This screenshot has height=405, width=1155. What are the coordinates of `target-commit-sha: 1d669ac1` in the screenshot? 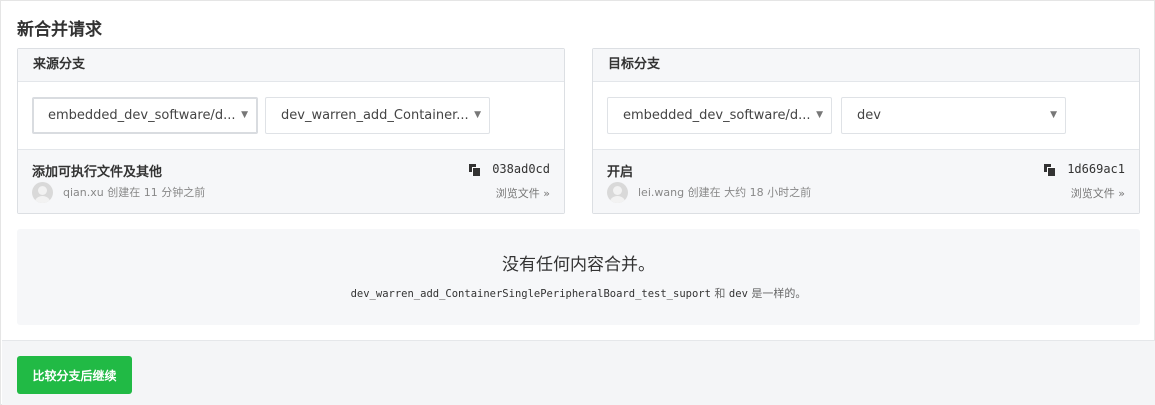 It's located at (1096, 169).